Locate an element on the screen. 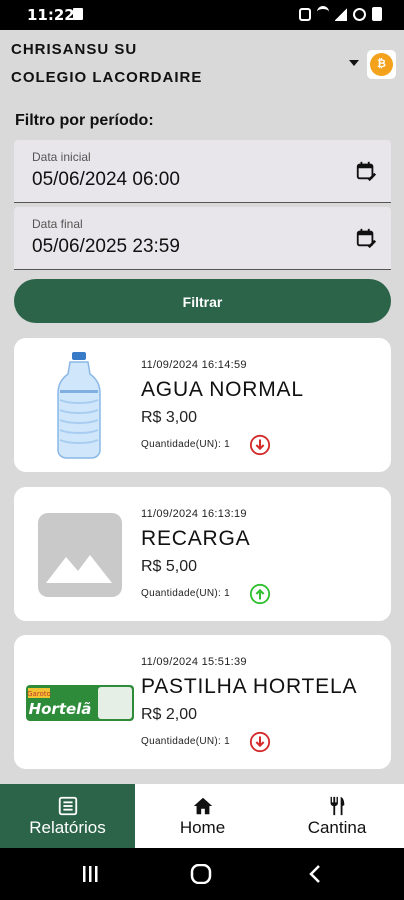 Image resolution: width=404 pixels, height=900 pixels. transaction-price: R$ 3,00 is located at coordinates (169, 417).